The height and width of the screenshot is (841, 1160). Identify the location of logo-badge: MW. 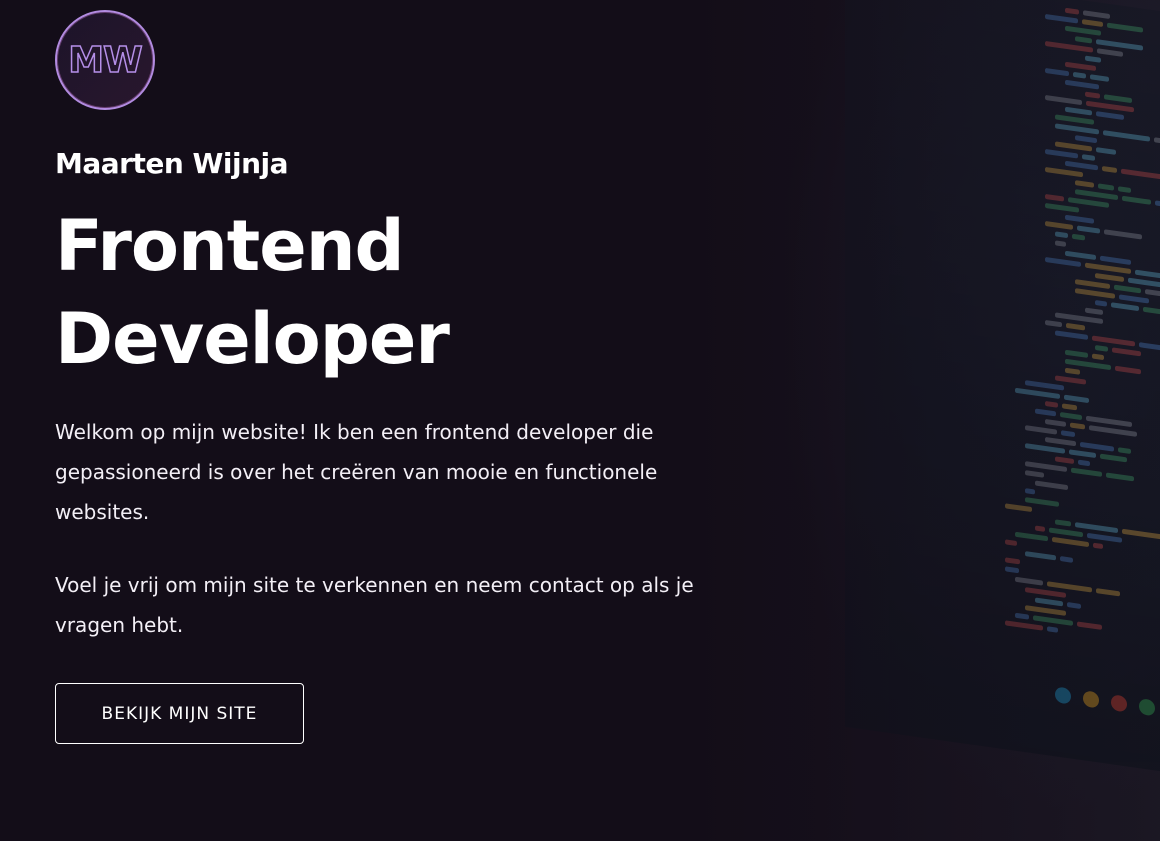
(105, 60).